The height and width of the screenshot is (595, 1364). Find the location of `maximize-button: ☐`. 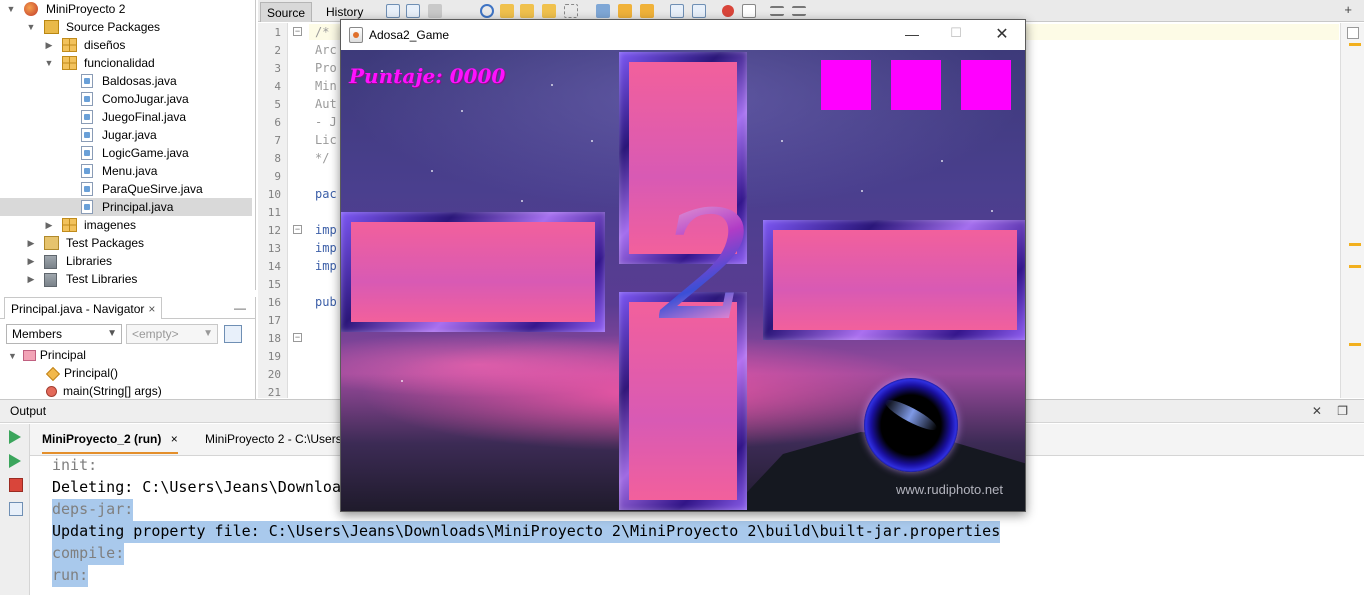

maximize-button: ☐ is located at coordinates (956, 33).